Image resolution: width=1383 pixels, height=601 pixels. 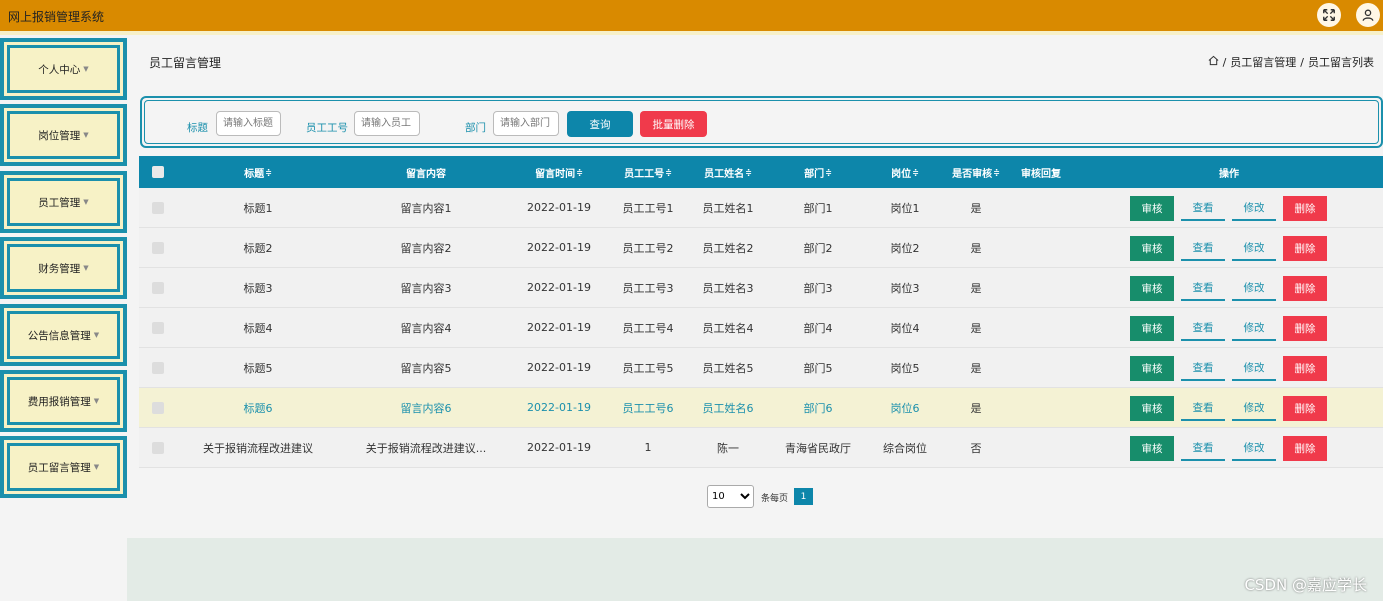 I want to click on header-title: 标题 ≑, so click(x=258, y=172).